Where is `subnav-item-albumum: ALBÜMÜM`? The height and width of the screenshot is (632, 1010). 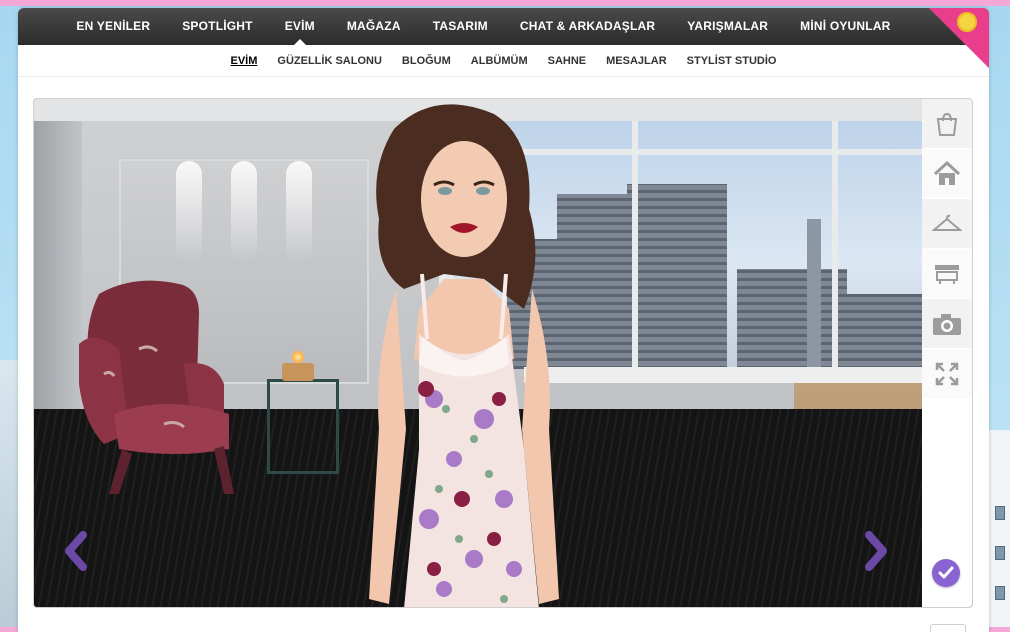 subnav-item-albumum: ALBÜMÜM is located at coordinates (499, 61).